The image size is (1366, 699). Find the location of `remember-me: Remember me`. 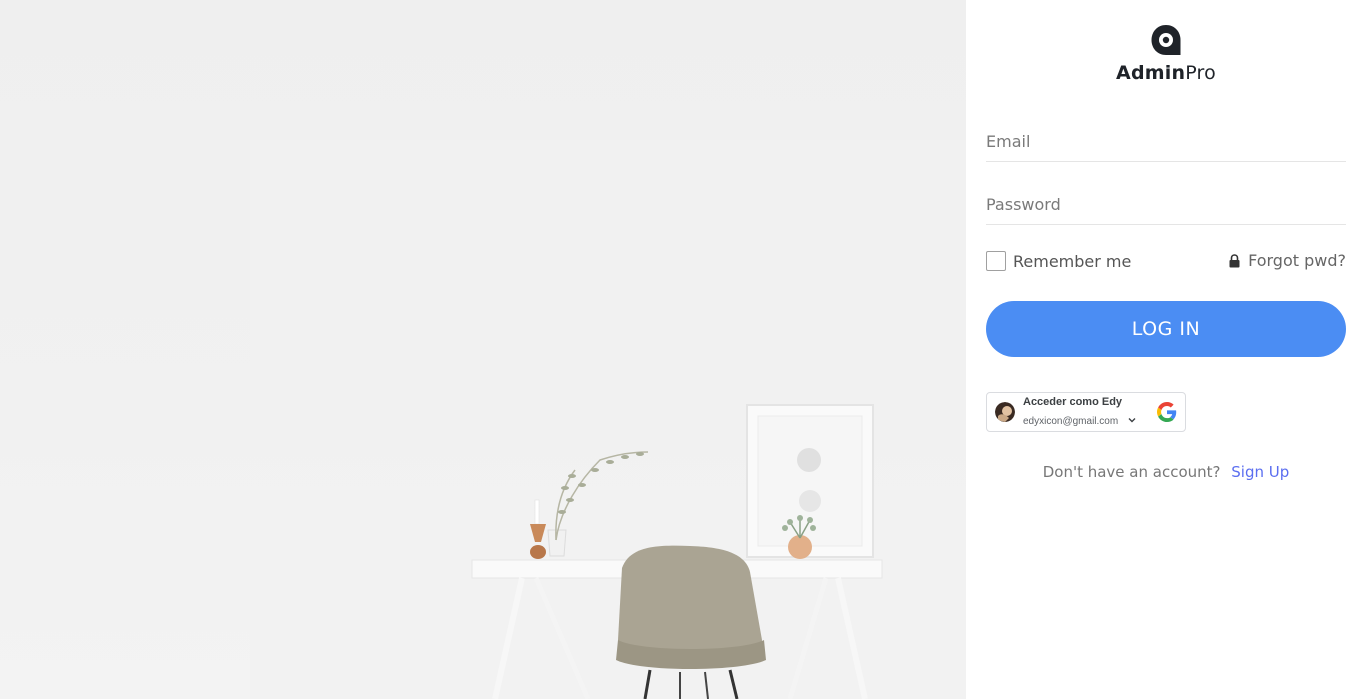

remember-me: Remember me is located at coordinates (1058, 261).